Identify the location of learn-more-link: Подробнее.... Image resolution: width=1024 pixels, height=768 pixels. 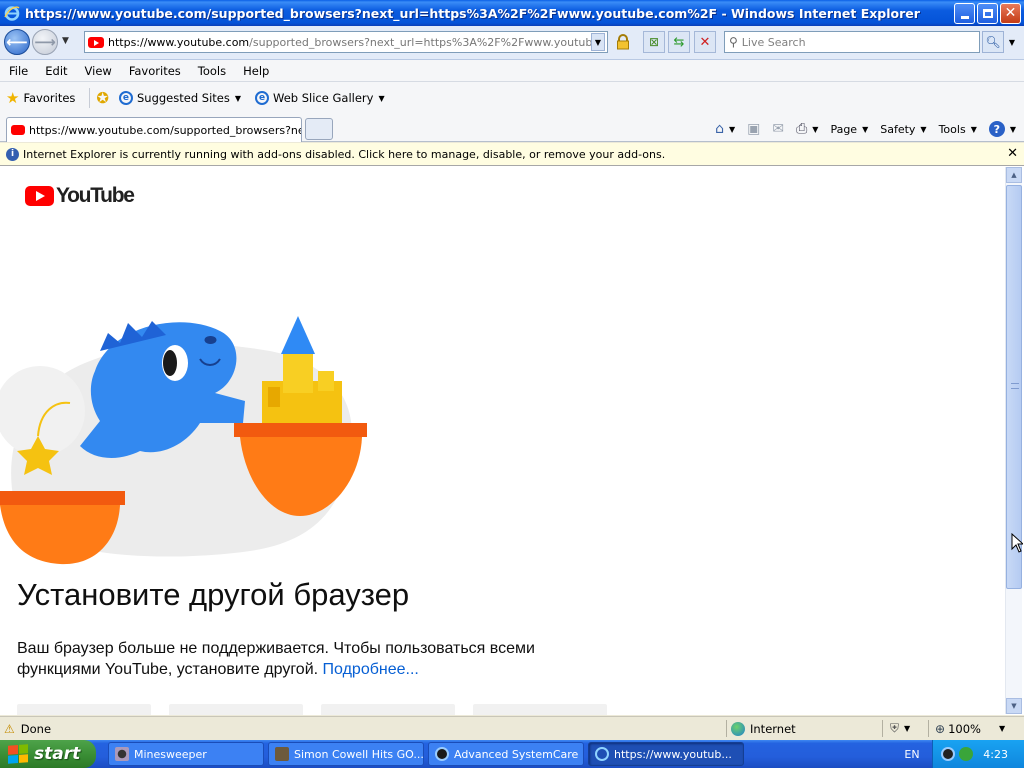
(371, 669).